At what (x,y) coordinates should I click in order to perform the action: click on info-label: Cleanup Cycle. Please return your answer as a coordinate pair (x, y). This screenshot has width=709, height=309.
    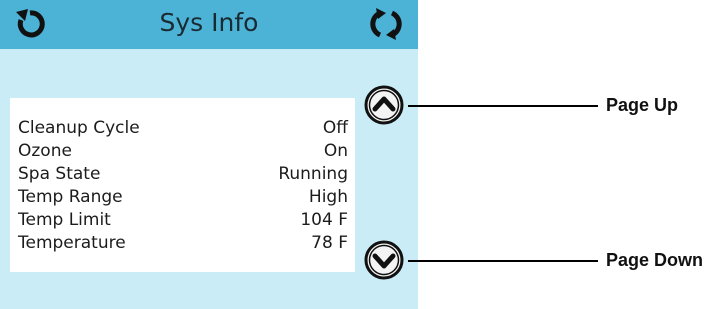
    Looking at the image, I should click on (79, 128).